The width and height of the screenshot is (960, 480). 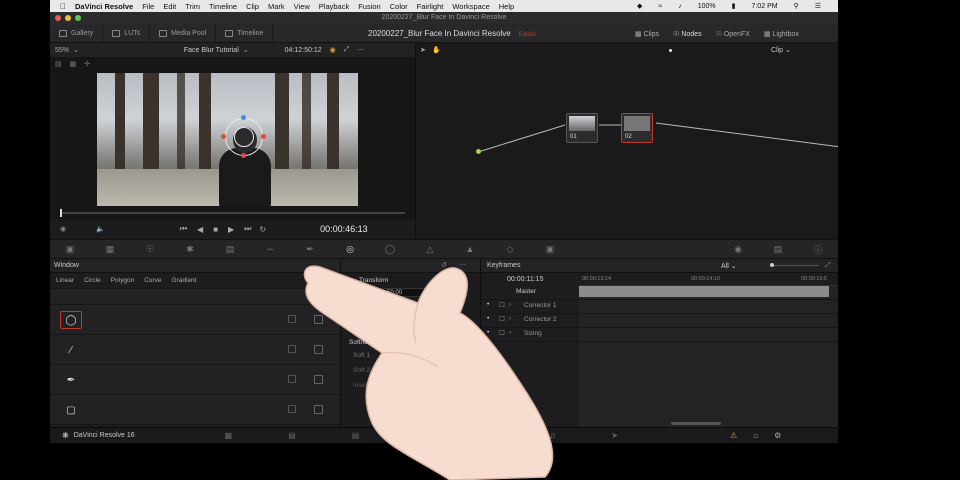 I want to click on zoom-select: 55%, so click(x=62, y=50).